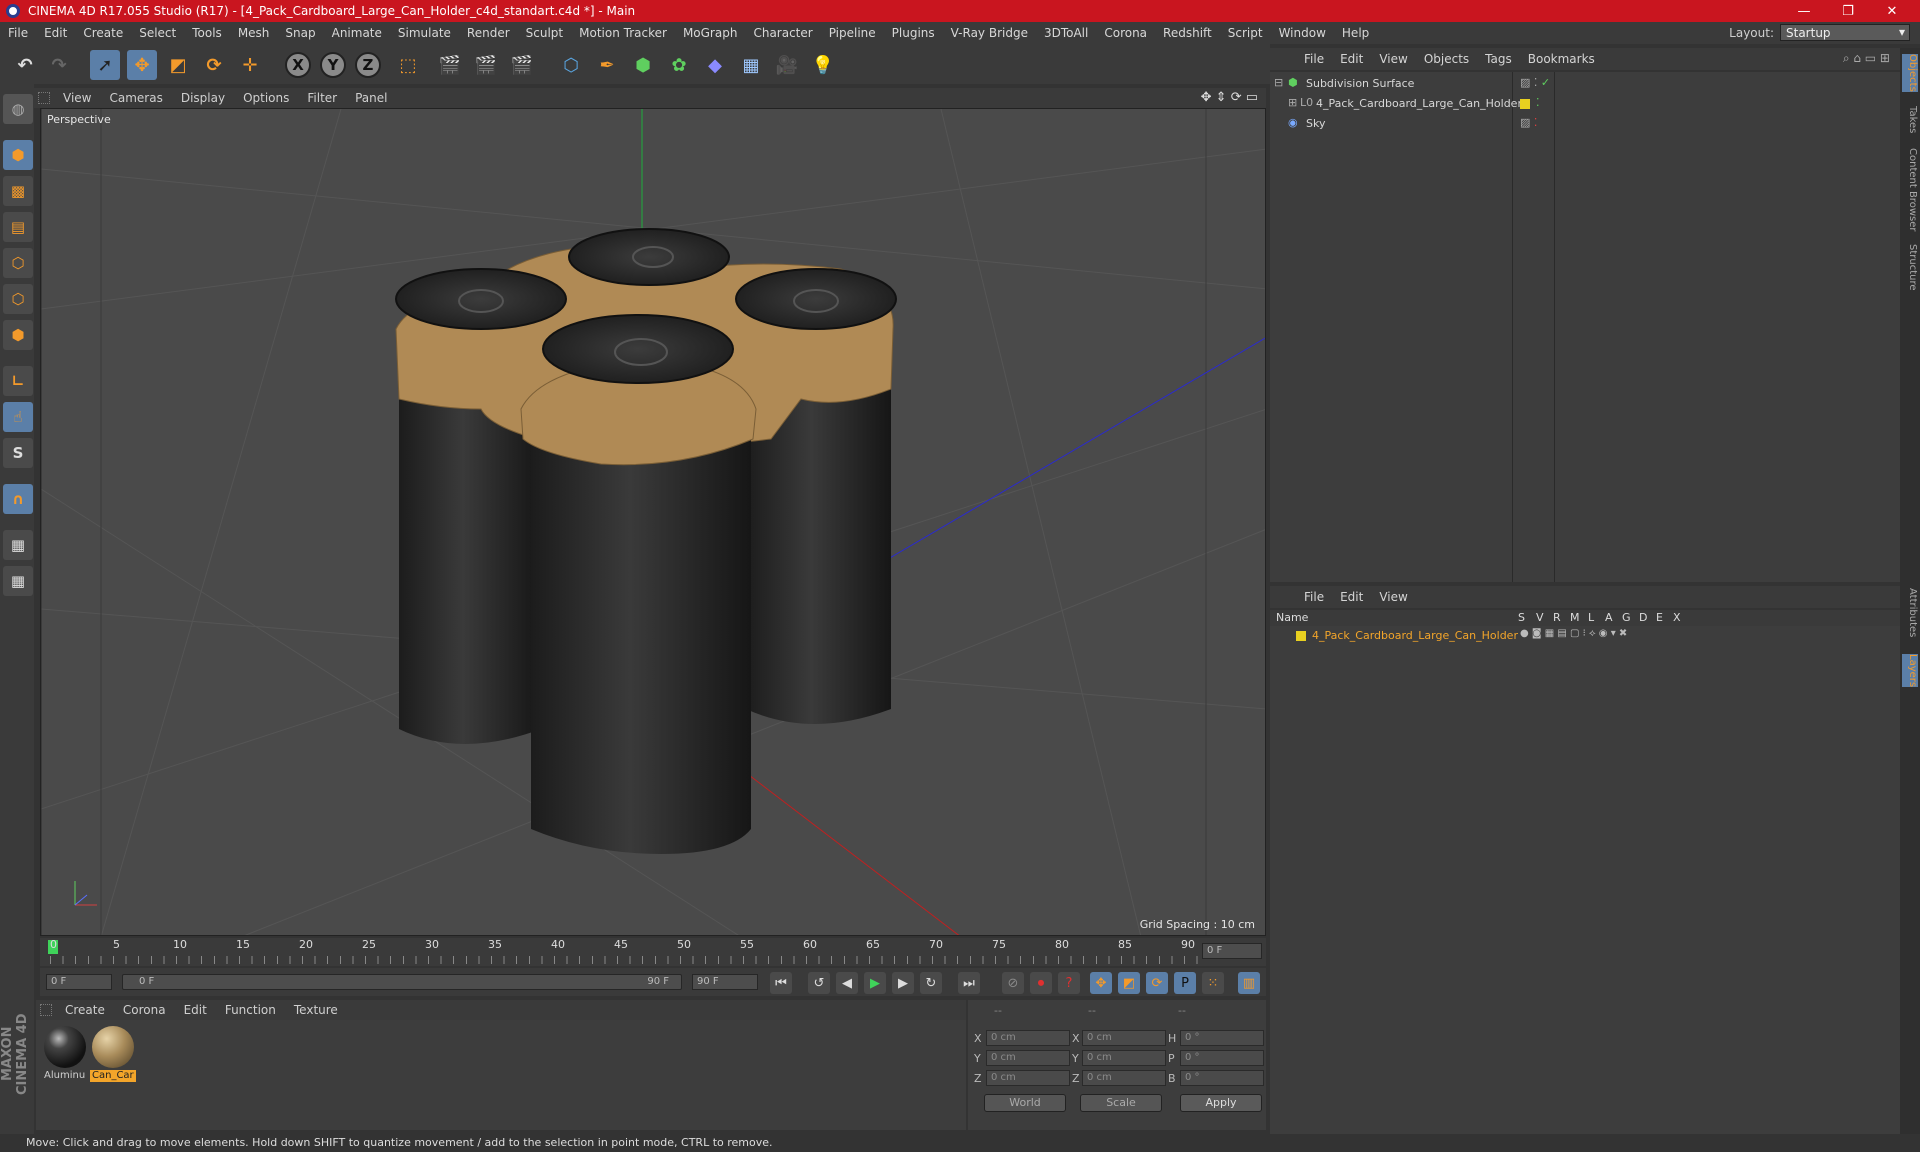  Describe the element at coordinates (913, 33) in the screenshot. I see `menu-plugins: Plugins` at that location.